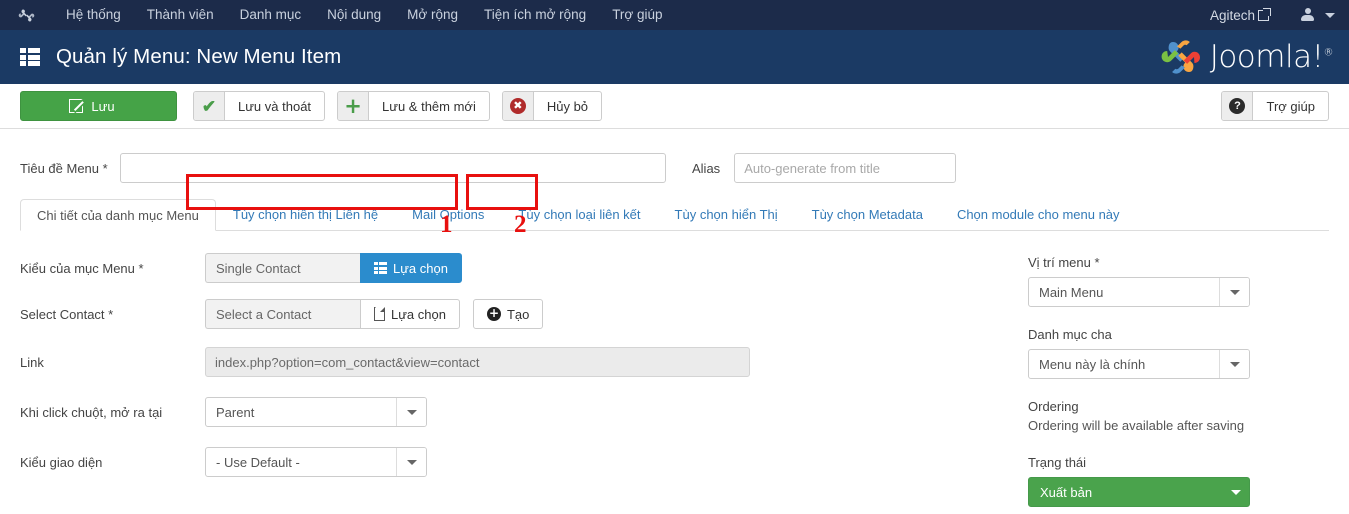 This screenshot has height=514, width=1349. What do you see at coordinates (316, 462) in the screenshot?
I see `template-style-select: - Use Default -` at bounding box center [316, 462].